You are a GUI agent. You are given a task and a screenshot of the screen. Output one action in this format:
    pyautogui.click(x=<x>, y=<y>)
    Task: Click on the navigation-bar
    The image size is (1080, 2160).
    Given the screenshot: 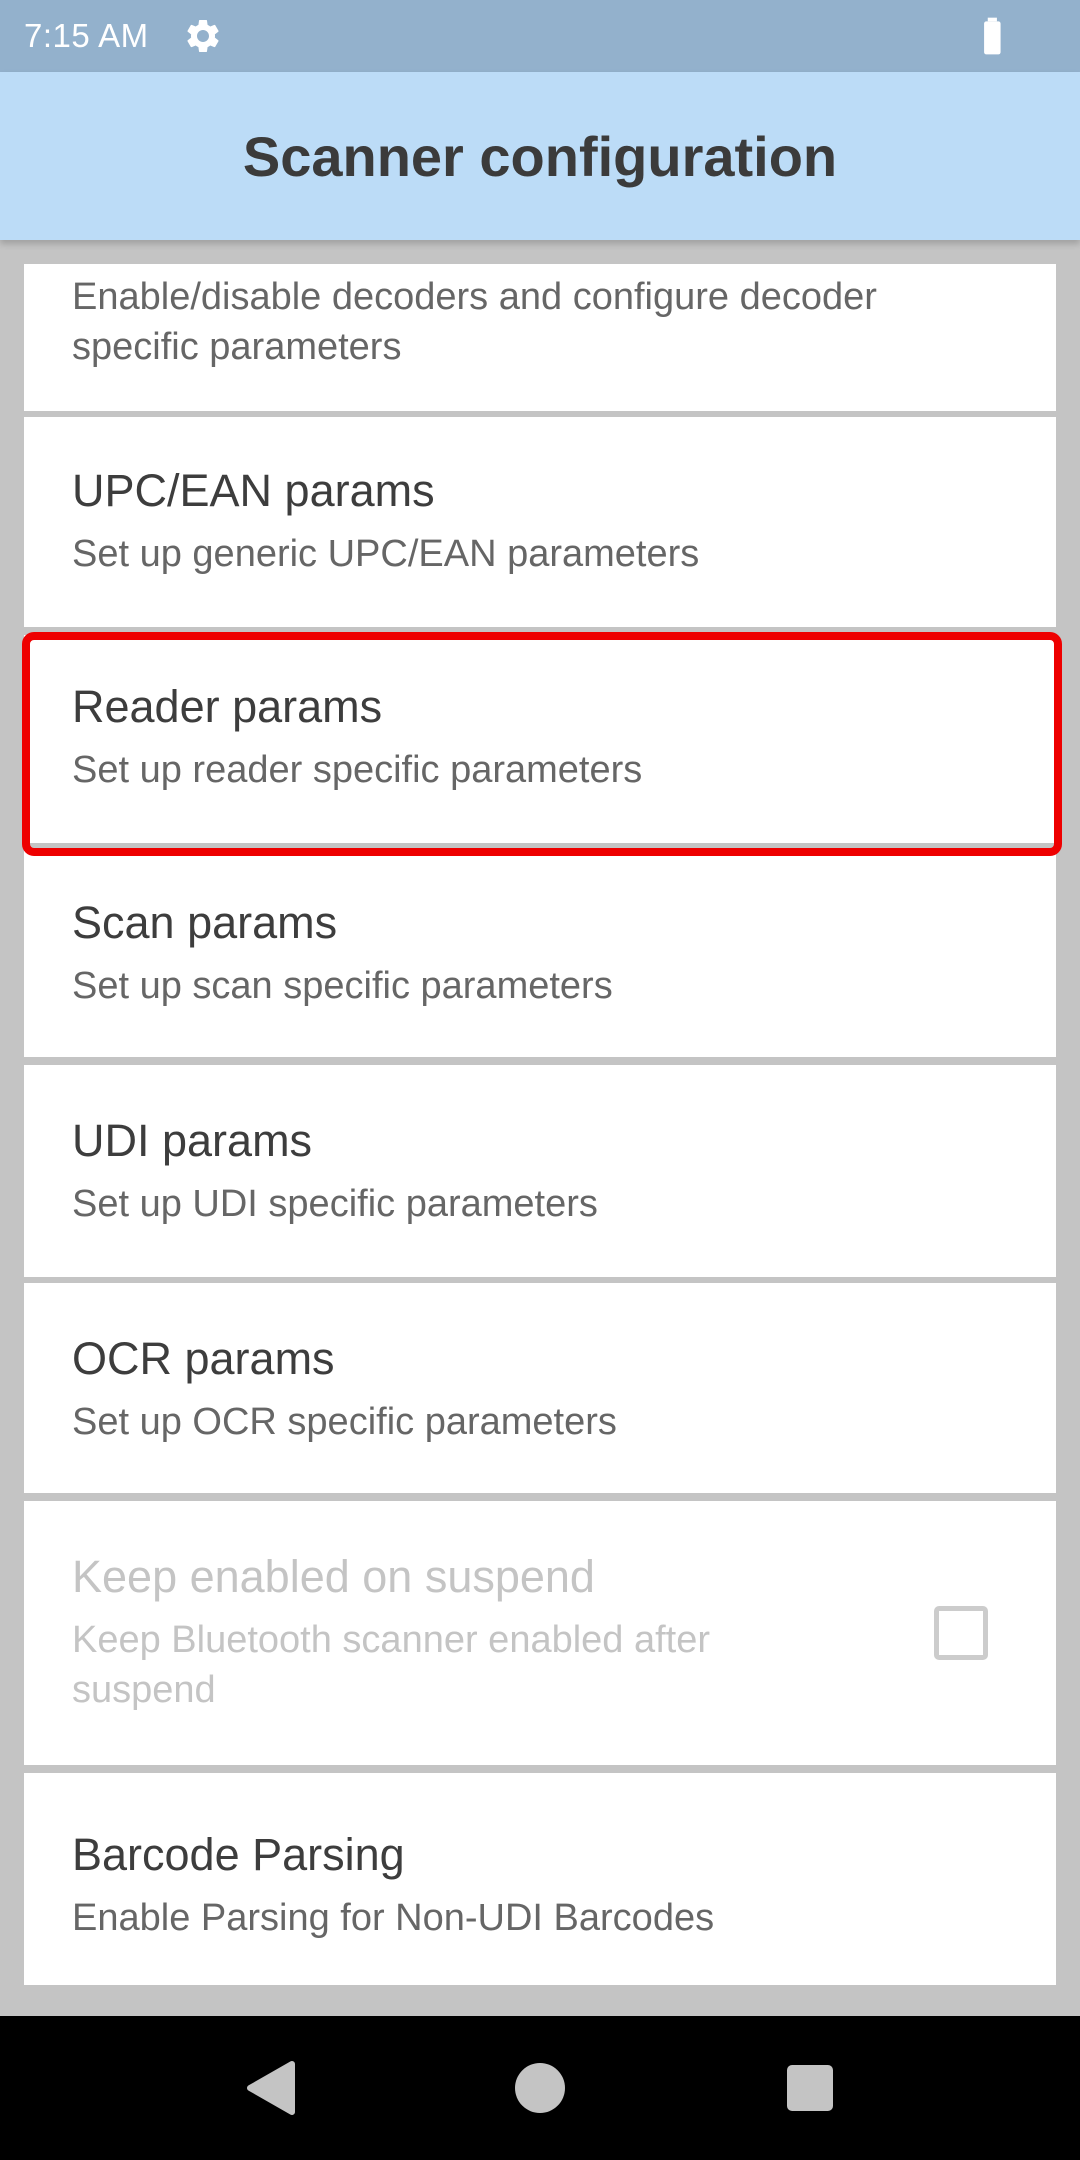 What is the action you would take?
    pyautogui.click(x=540, y=2088)
    